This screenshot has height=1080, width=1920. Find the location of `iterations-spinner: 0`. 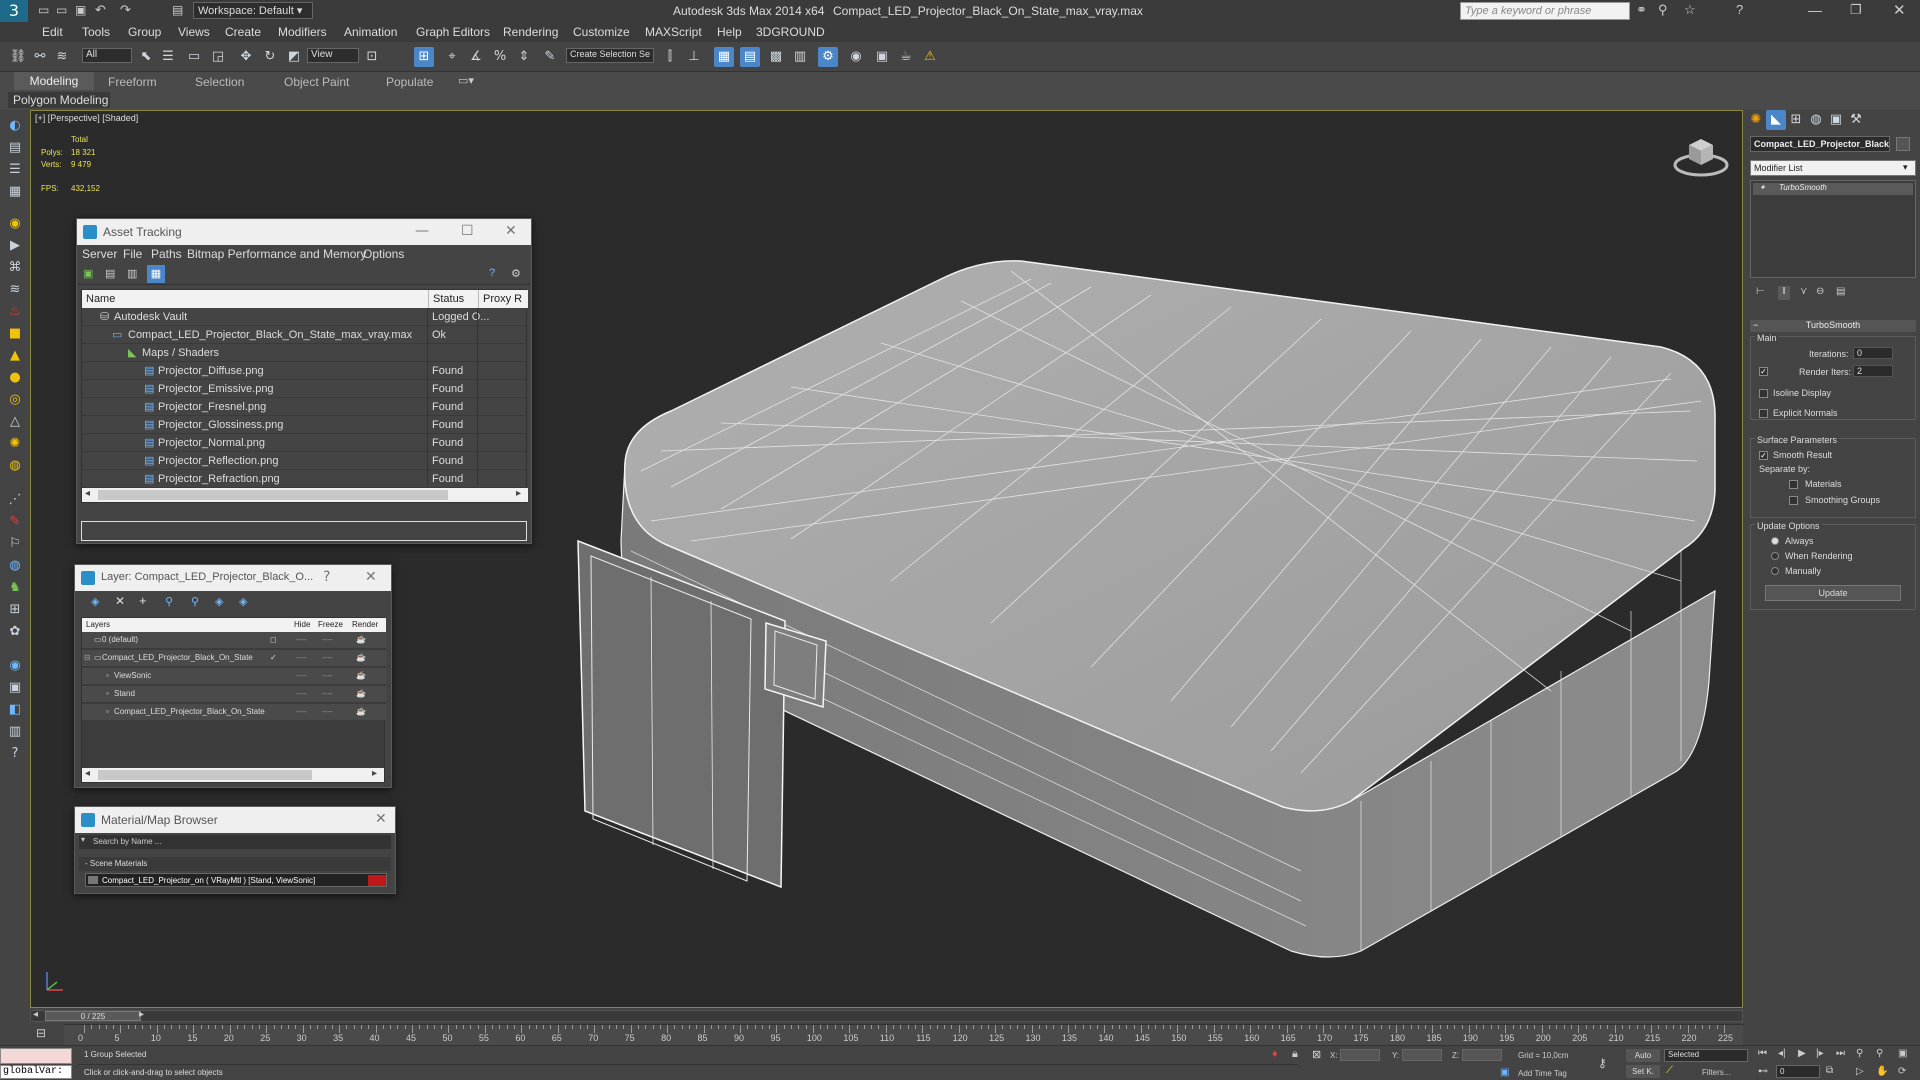

iterations-spinner: 0 is located at coordinates (1873, 353).